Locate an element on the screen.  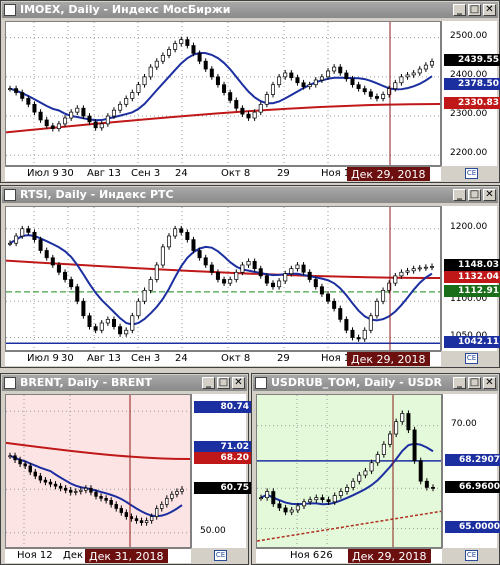
usdrub-price-chart is located at coordinates (349, 471).